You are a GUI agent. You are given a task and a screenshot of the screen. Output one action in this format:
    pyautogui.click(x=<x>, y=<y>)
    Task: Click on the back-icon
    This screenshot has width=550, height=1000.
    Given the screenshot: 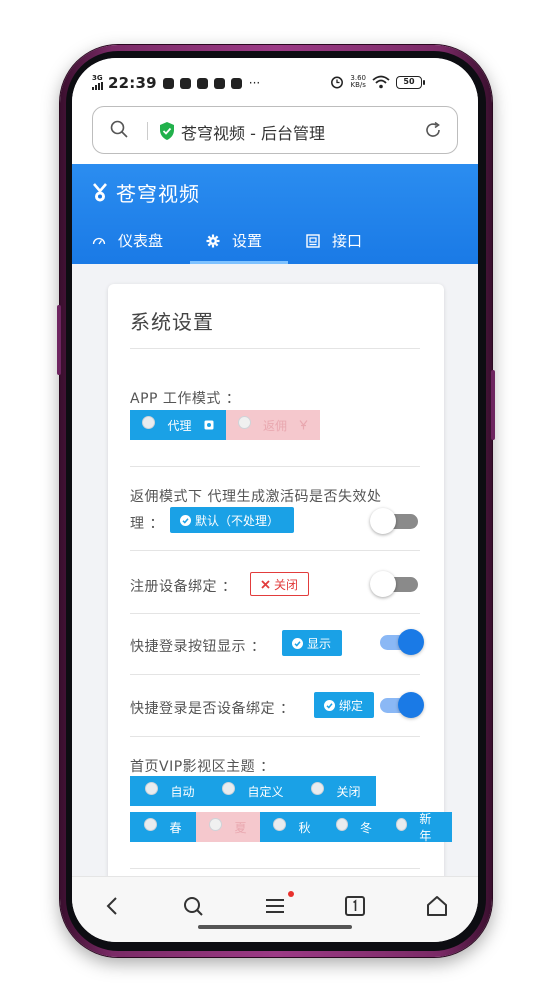 What is the action you would take?
    pyautogui.click(x=113, y=906)
    